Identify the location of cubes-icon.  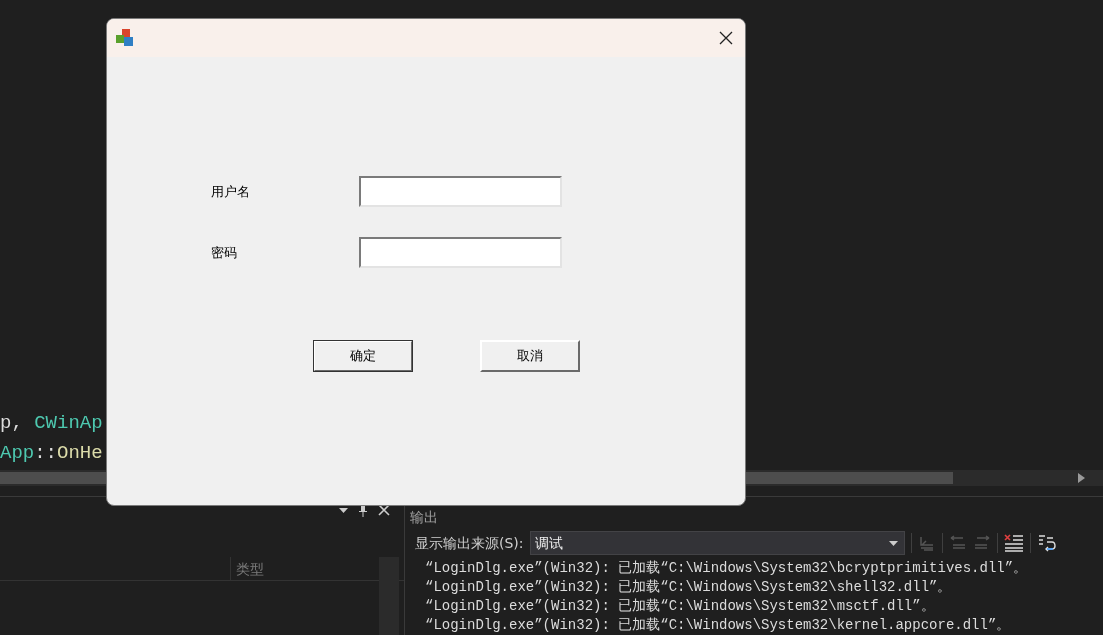
(125, 38).